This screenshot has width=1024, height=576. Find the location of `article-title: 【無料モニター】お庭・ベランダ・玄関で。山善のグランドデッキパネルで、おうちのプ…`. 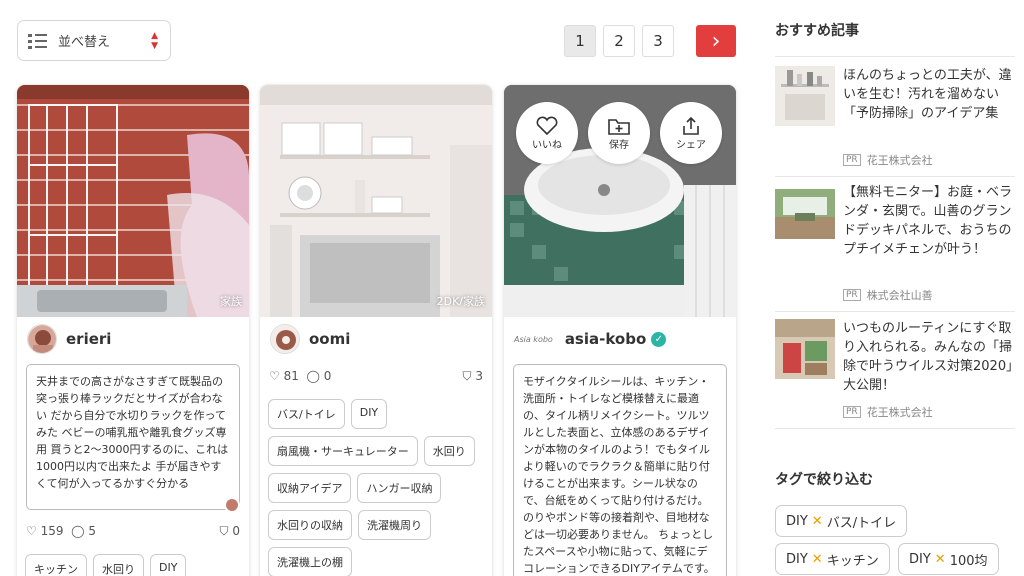

article-title: 【無料モニター】お庭・ベランダ・玄関で。山善のグランドデッキパネルで、おうちのプ… is located at coordinates (928, 221).